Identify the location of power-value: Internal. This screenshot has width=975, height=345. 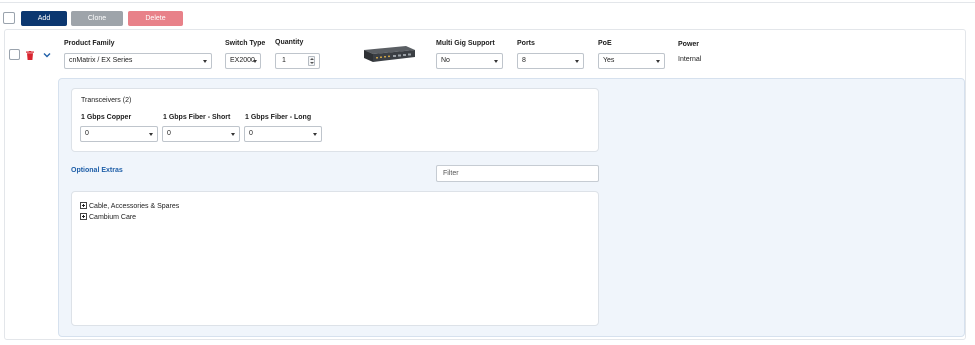
(690, 59).